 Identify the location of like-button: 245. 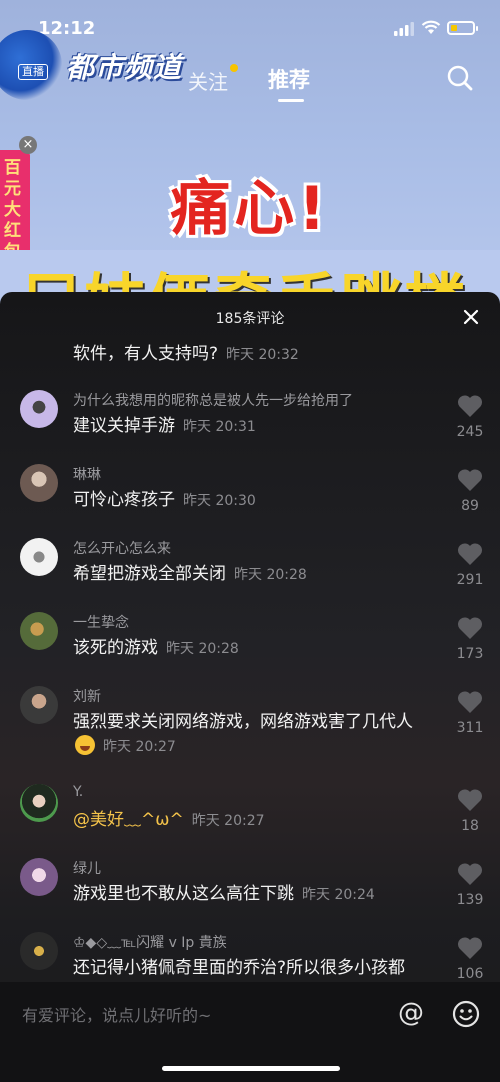
(470, 417).